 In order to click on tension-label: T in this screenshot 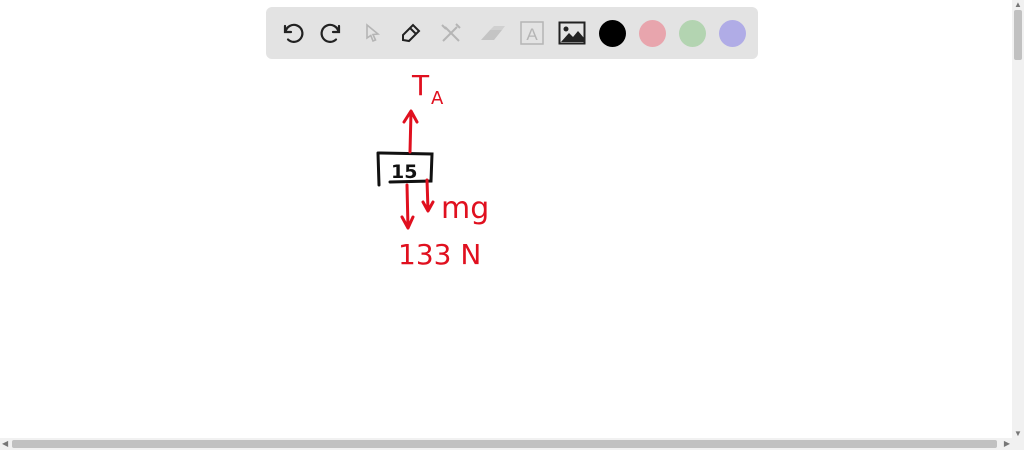, I will do `click(420, 85)`.